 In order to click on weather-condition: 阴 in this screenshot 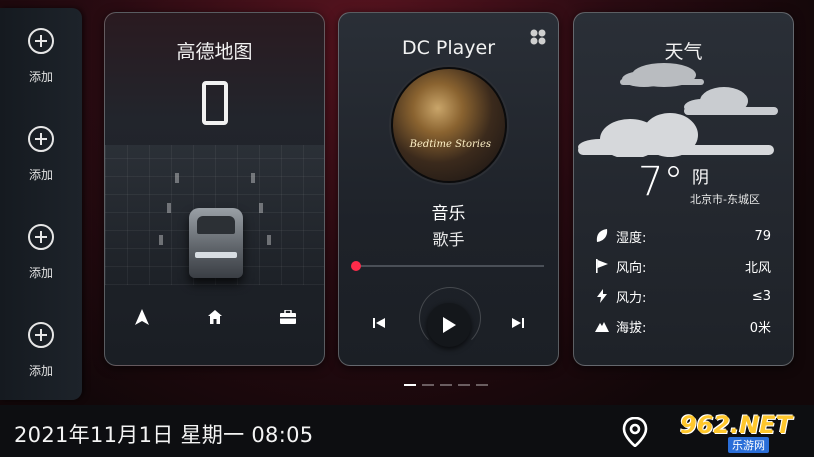, I will do `click(700, 178)`.